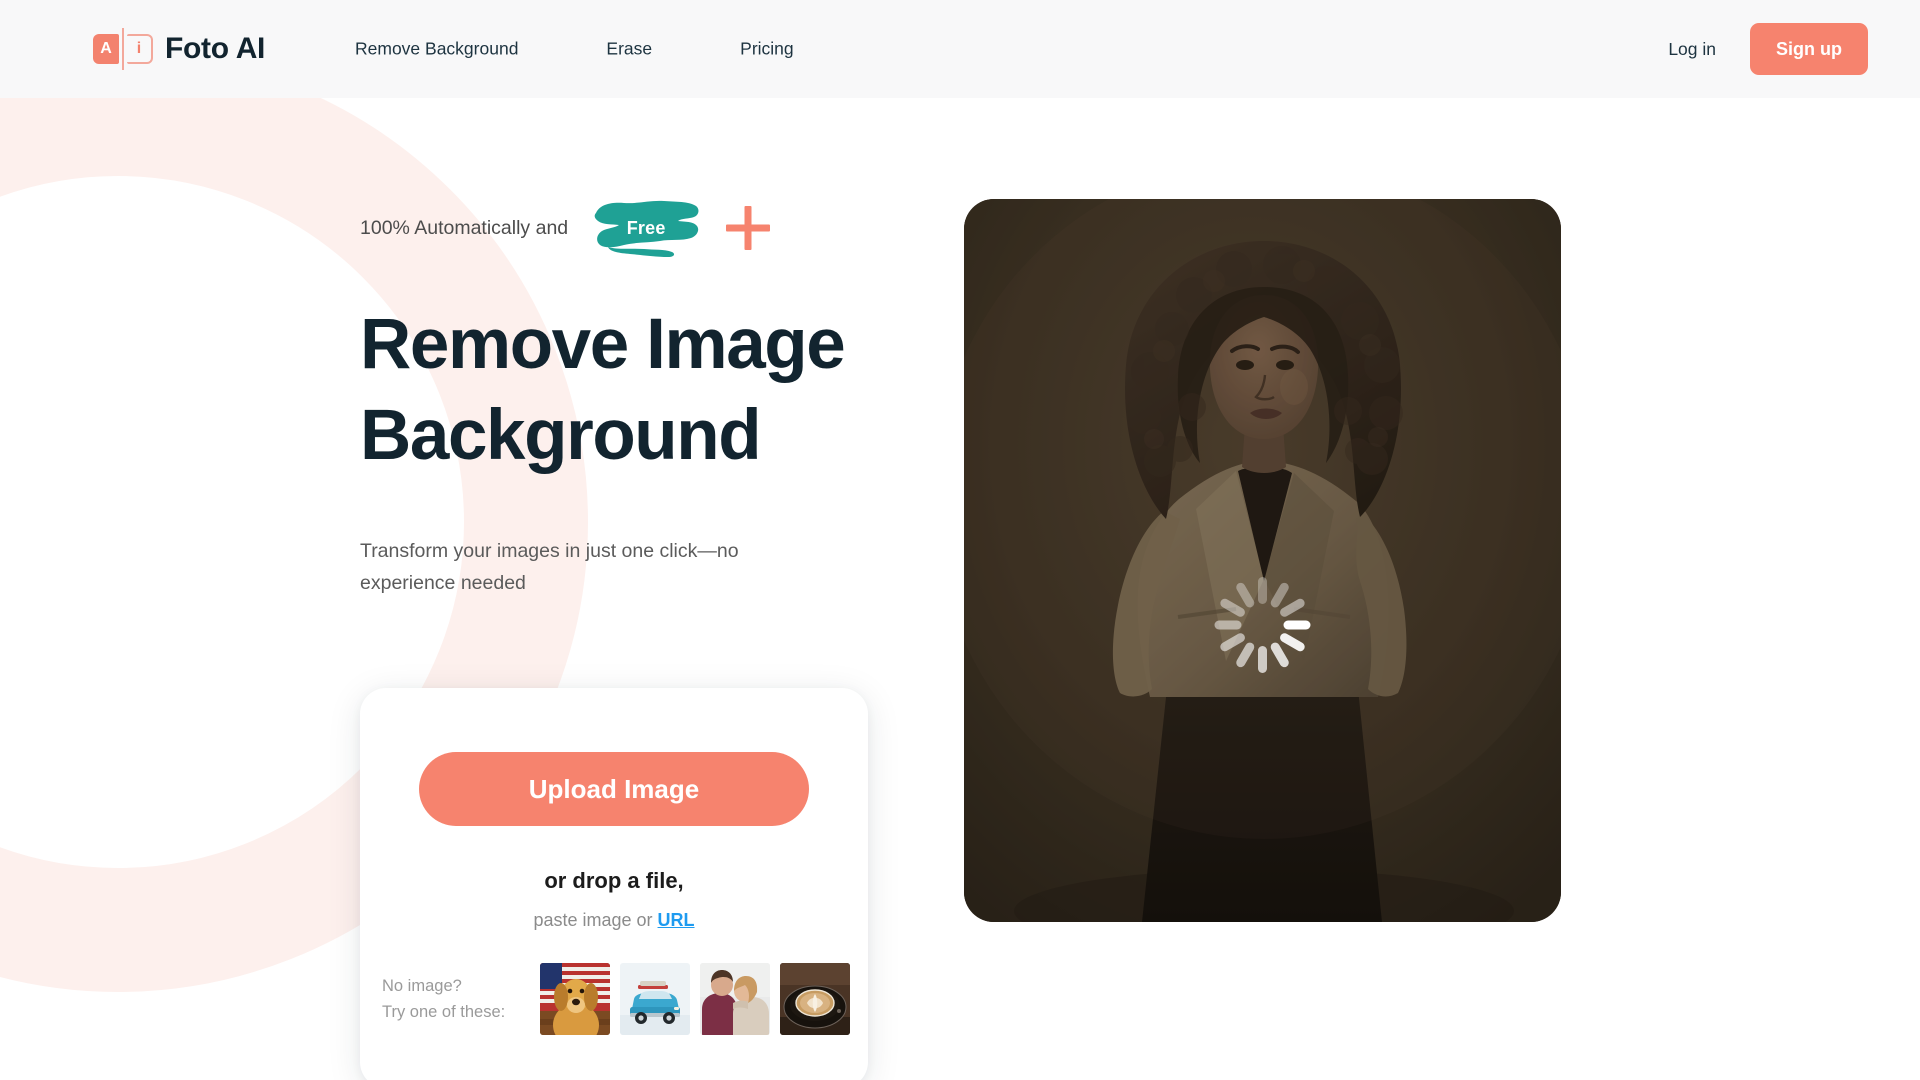  What do you see at coordinates (422, 986) in the screenshot?
I see `sample-label-line-1: No image?` at bounding box center [422, 986].